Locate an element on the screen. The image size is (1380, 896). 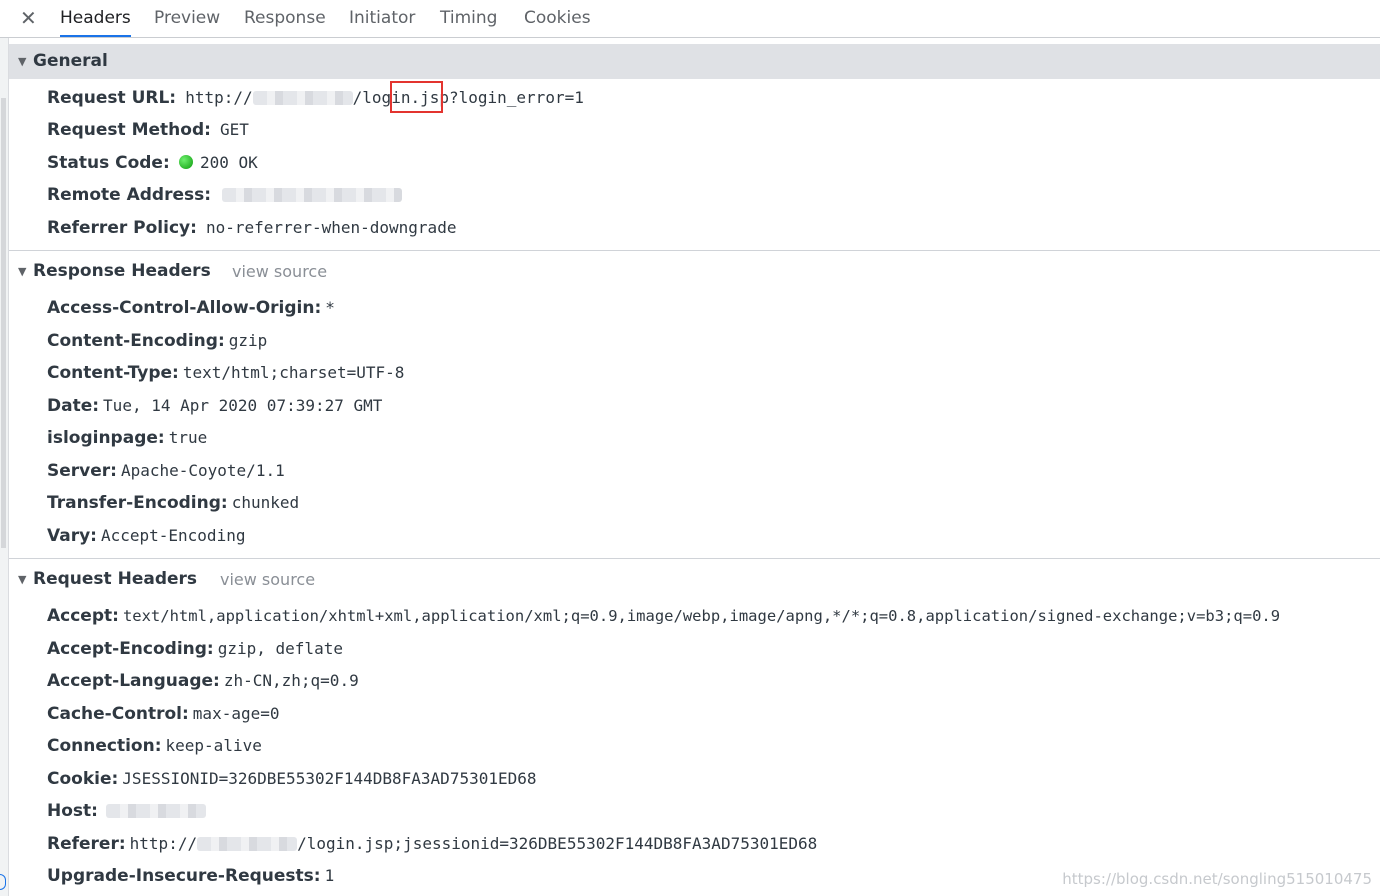
header-key: Transfer-Encoding: is located at coordinates (137, 503).